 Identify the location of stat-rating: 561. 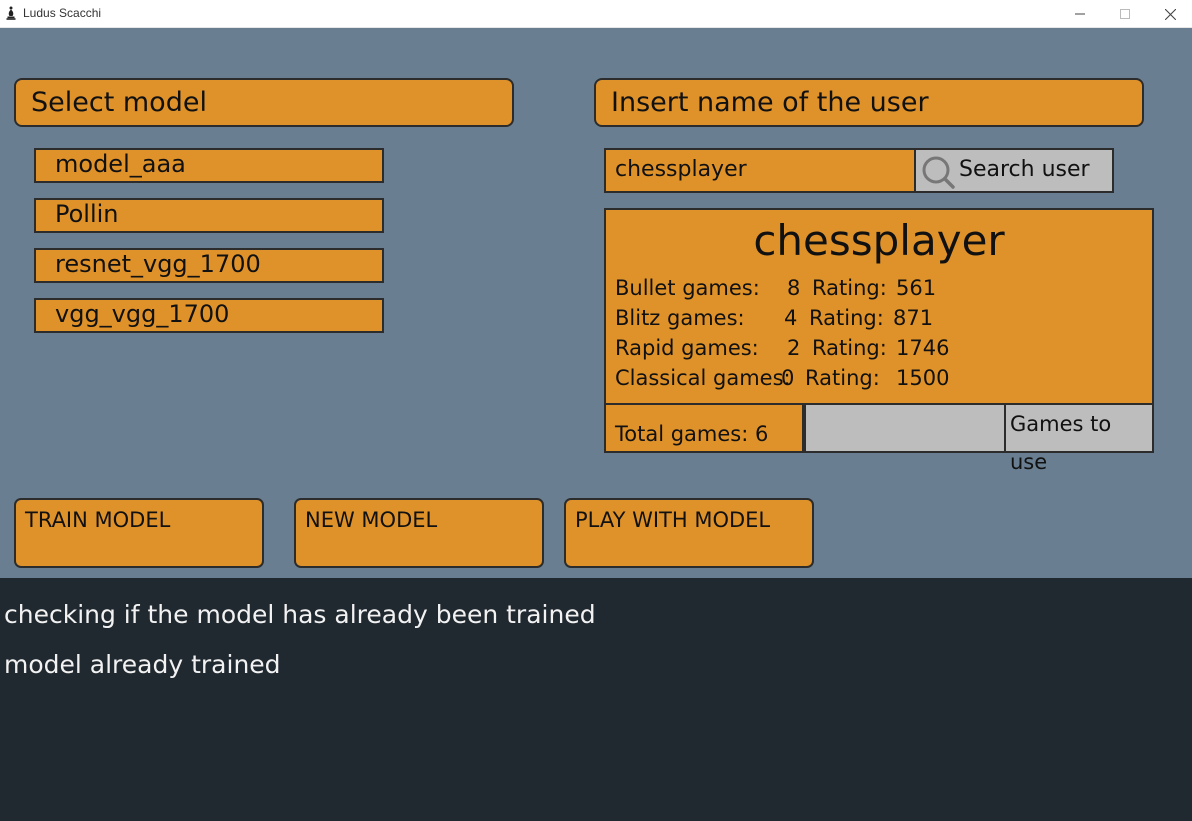
(916, 288).